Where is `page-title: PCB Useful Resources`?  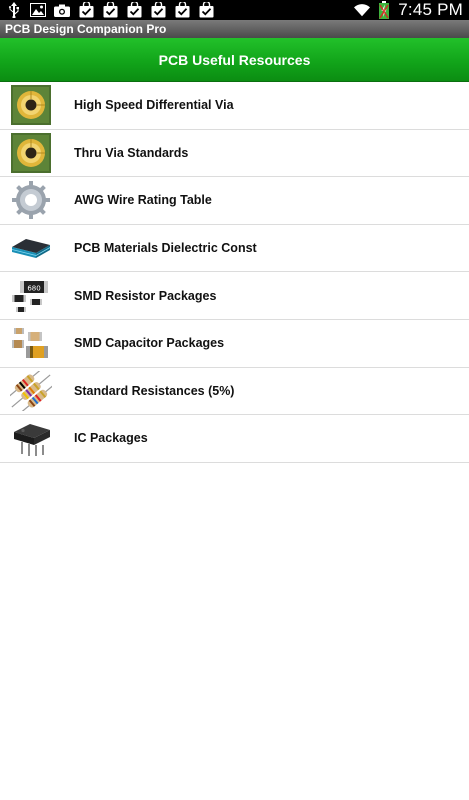
page-title: PCB Useful Resources is located at coordinates (234, 59).